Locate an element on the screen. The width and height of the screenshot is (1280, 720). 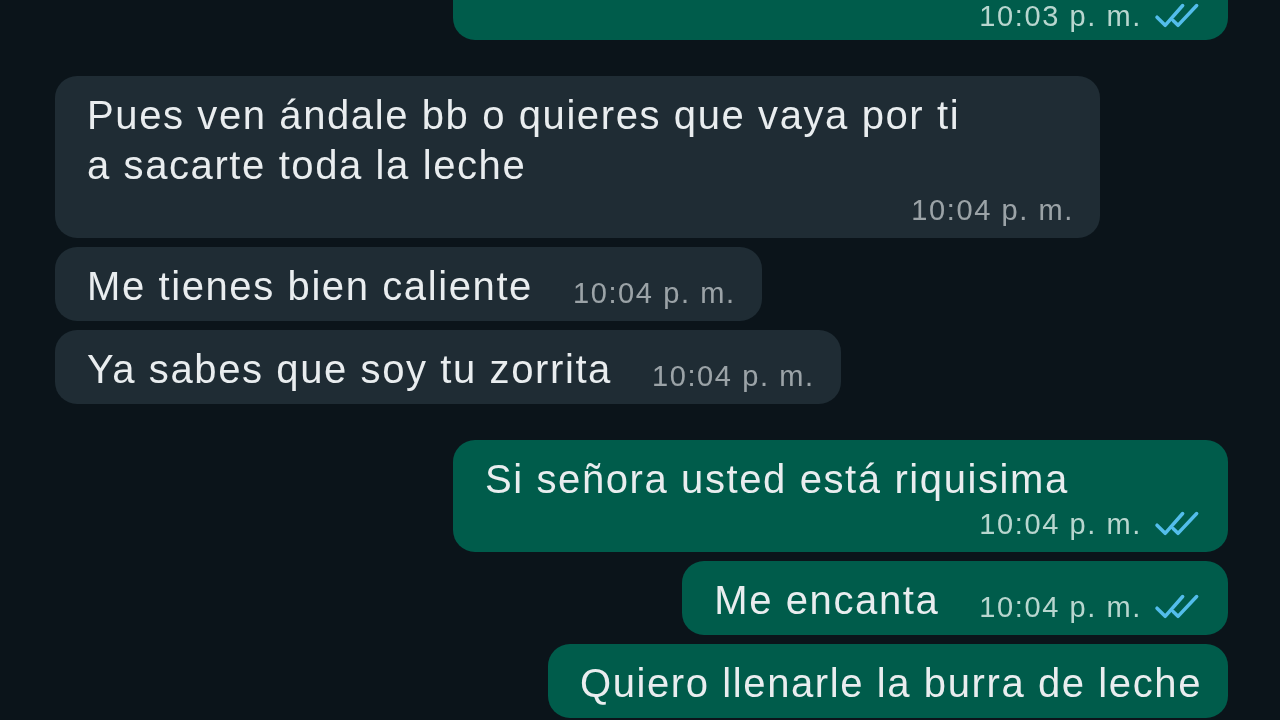
message-text: Ya sabes que soy tu zorrita is located at coordinates (349, 369).